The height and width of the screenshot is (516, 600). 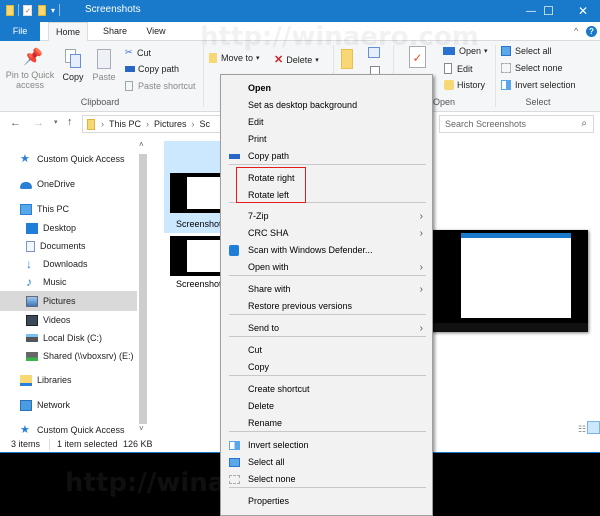 I want to click on navigation-pane-scrollbar: ˄ ˅, so click(x=143, y=288).